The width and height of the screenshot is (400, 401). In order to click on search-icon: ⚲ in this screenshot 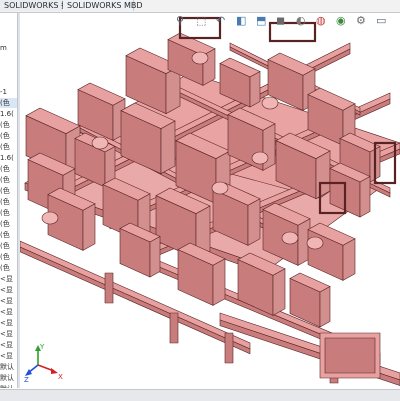, I will do `click(182, 21)`.